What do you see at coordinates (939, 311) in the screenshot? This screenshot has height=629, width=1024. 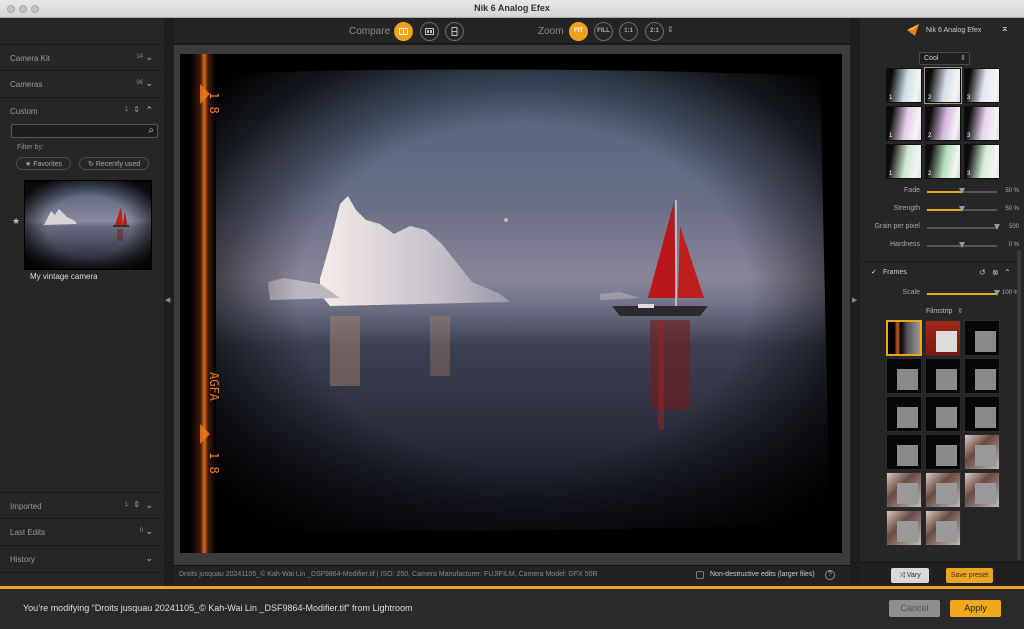 I see `frame-type-value: Filmstrip` at bounding box center [939, 311].